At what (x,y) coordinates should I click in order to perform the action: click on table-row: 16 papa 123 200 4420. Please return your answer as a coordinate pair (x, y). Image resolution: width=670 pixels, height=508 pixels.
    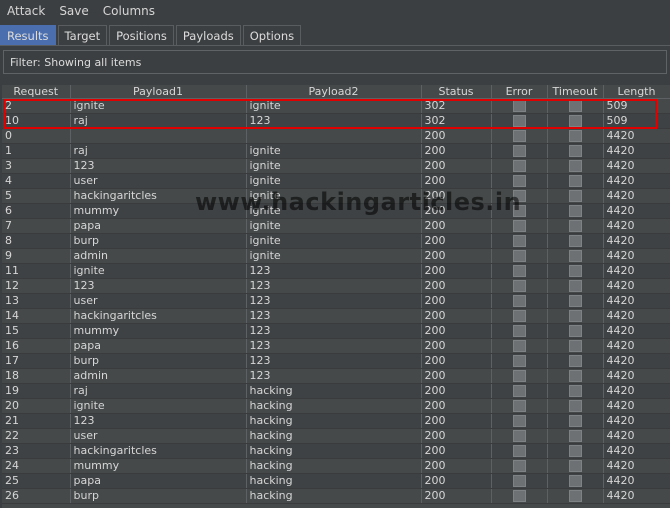
    Looking at the image, I should click on (336, 346).